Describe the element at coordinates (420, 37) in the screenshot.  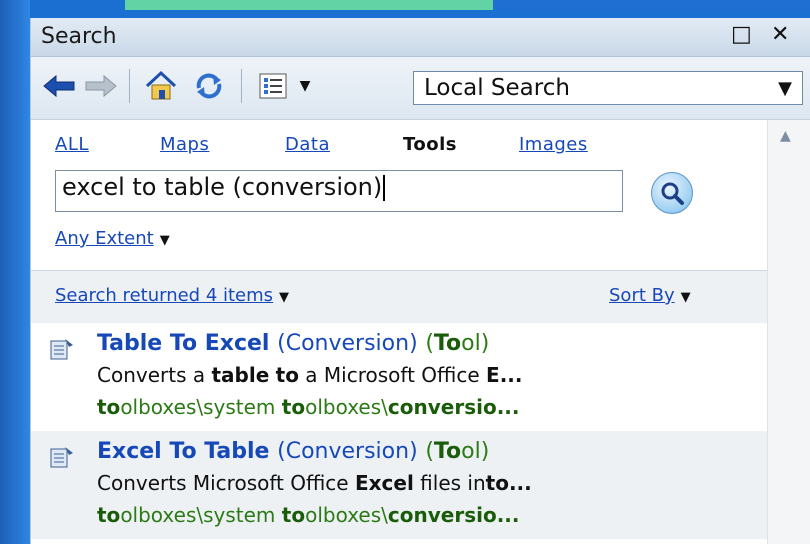
I see `title-bar: Search □ ✕` at that location.